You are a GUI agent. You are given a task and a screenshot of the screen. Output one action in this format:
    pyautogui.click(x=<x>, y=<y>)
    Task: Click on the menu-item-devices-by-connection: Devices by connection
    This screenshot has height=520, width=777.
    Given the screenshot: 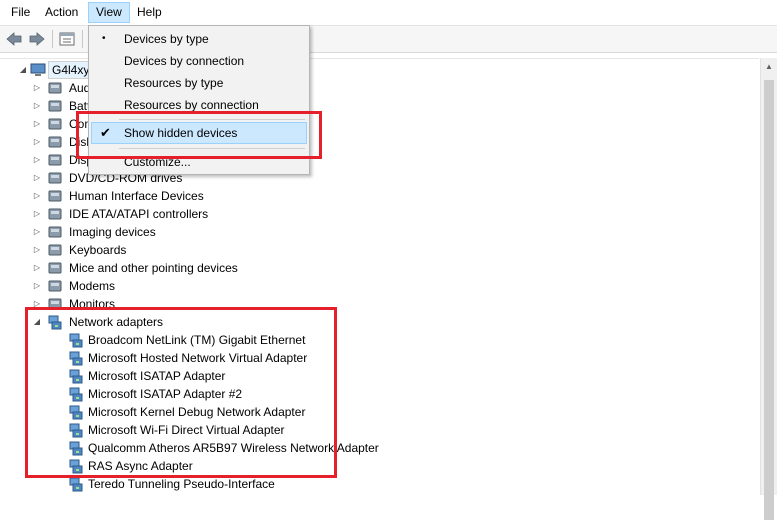 What is the action you would take?
    pyautogui.click(x=199, y=61)
    